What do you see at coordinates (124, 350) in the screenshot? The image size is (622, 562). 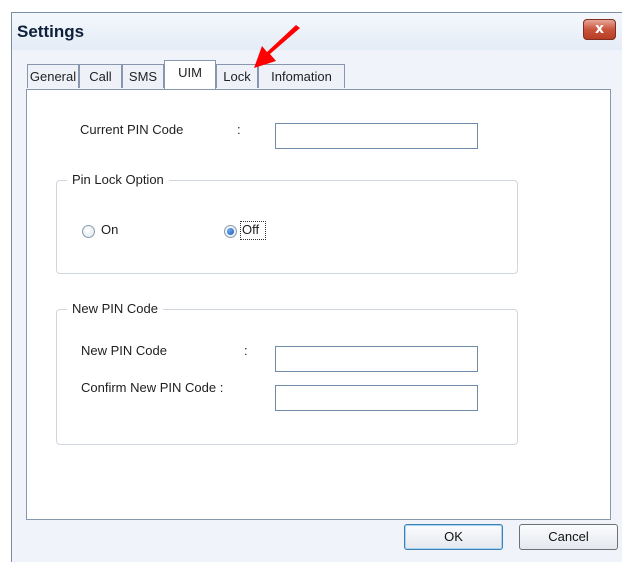 I see `new-pin-label: New PIN Code` at bounding box center [124, 350].